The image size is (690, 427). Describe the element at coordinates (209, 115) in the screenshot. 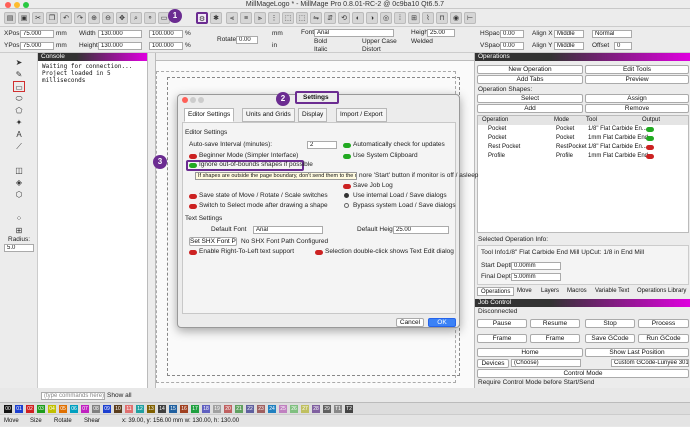

I see `tab-editor-settings: Editor Settings` at that location.